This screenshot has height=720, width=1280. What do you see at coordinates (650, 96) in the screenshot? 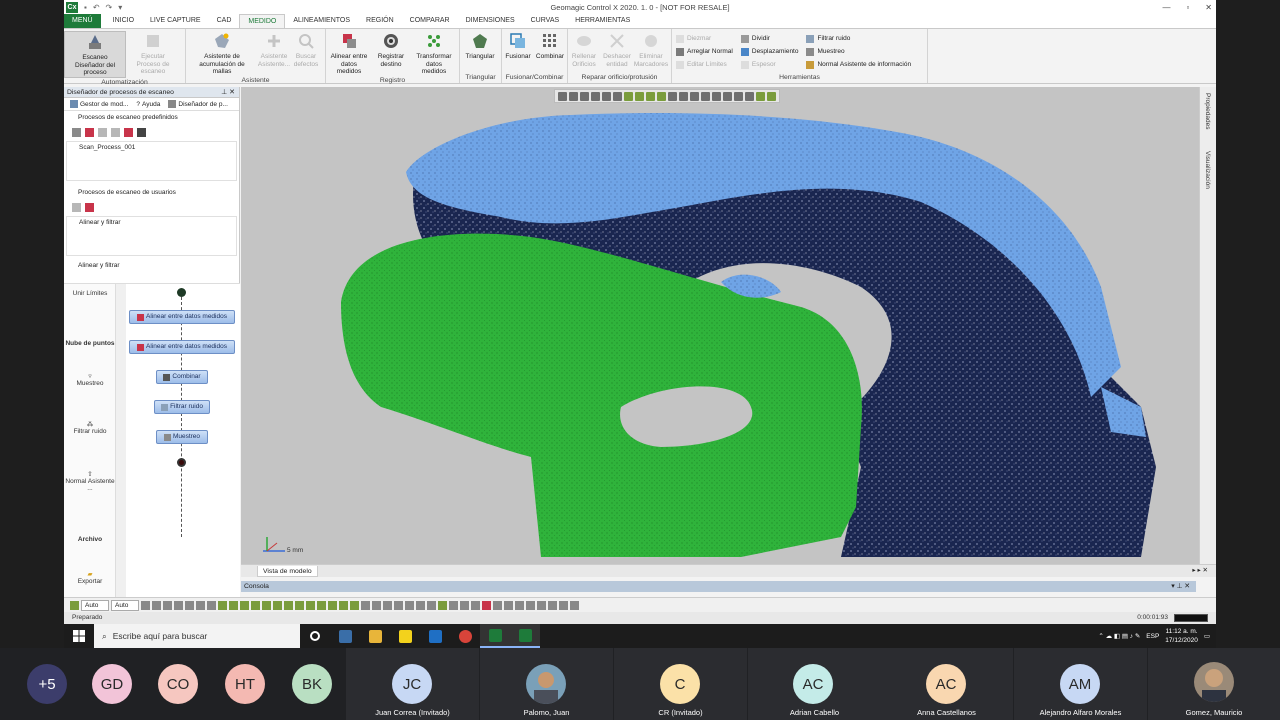
I see `select-rect-icon` at bounding box center [650, 96].